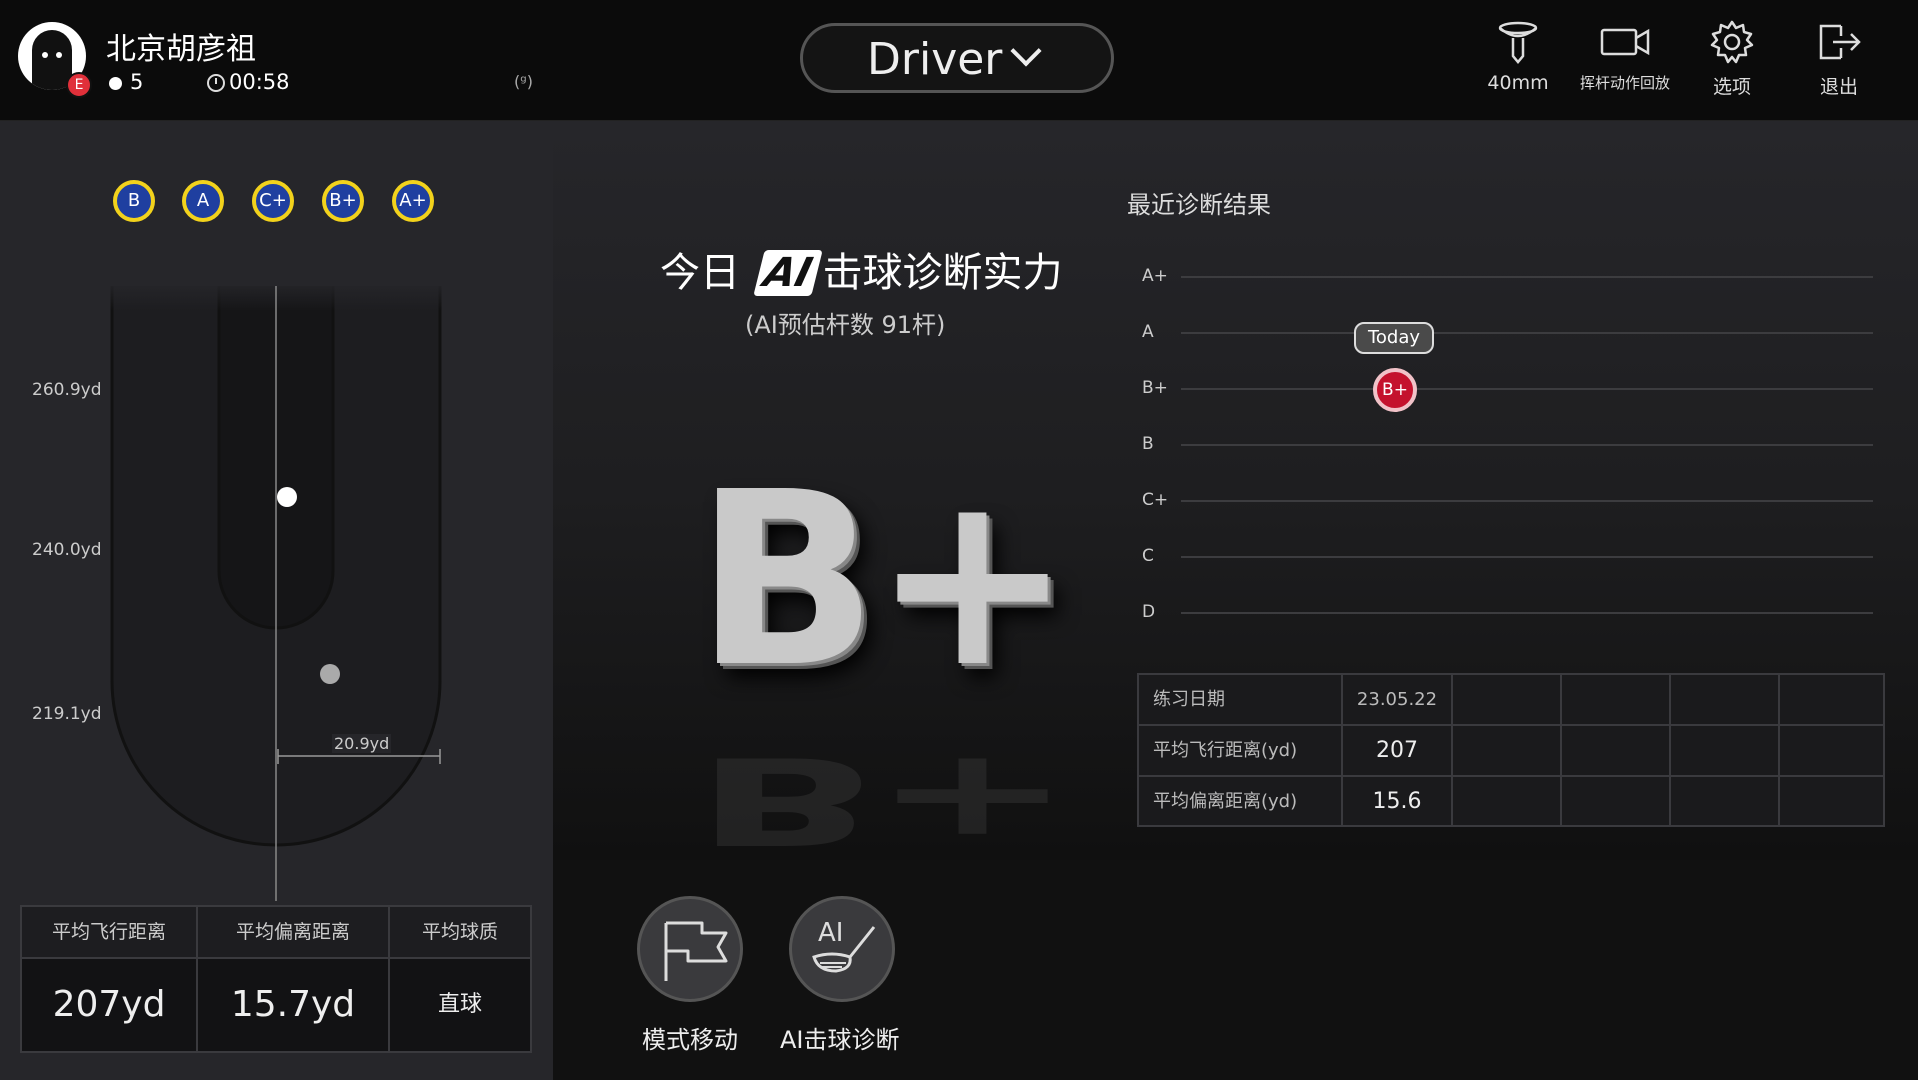  I want to click on grade-reflection: B+, so click(881, 800).